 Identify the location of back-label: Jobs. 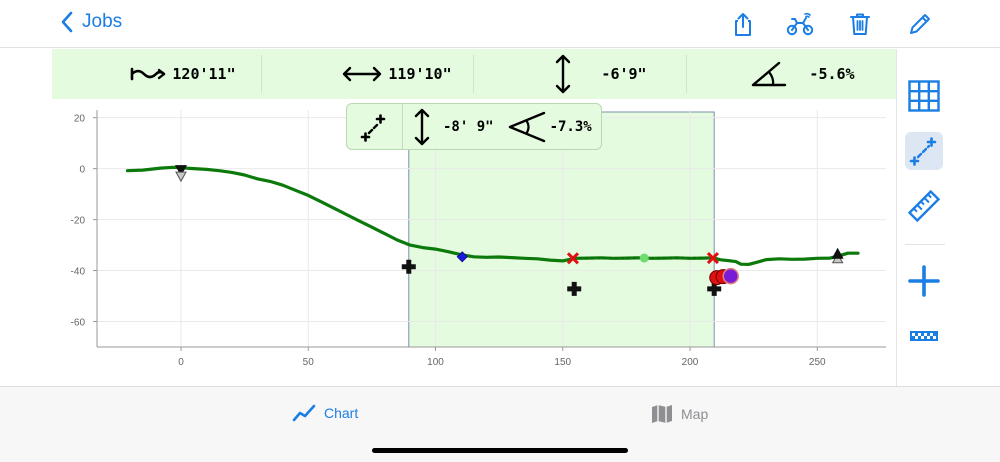
(102, 21).